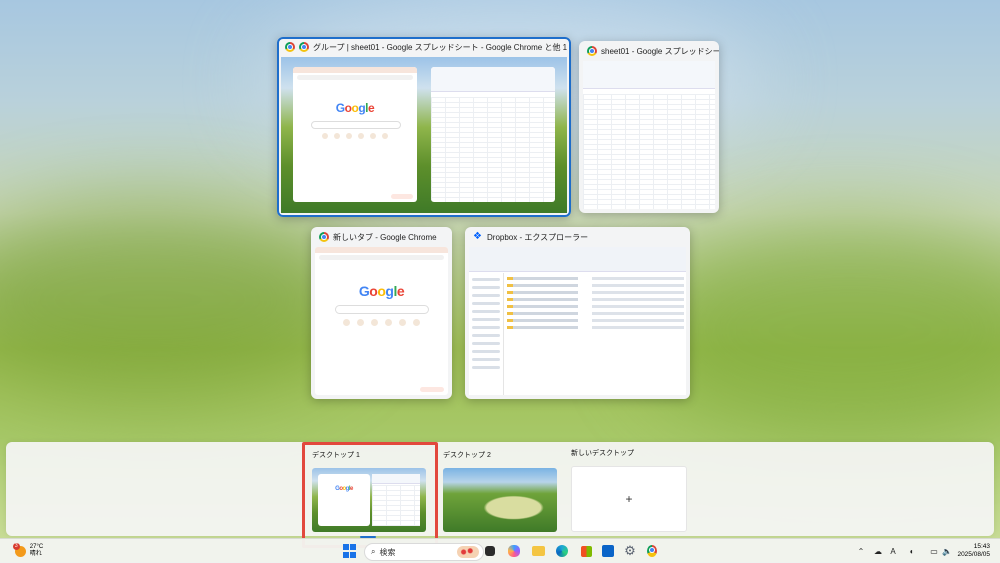 This screenshot has width=1000, height=563. Describe the element at coordinates (468, 552) in the screenshot. I see `search-highlight-icon` at that location.